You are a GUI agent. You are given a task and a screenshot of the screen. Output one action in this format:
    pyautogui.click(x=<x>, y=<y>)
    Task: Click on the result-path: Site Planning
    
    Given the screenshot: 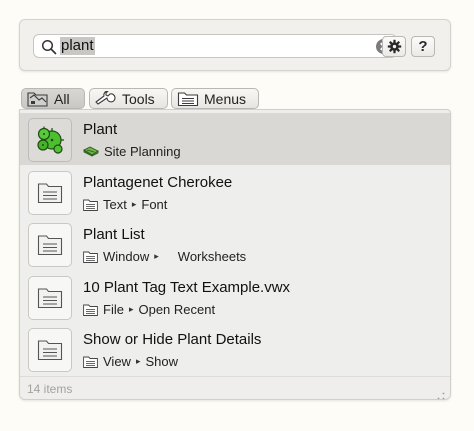 What is the action you would take?
    pyautogui.click(x=132, y=151)
    